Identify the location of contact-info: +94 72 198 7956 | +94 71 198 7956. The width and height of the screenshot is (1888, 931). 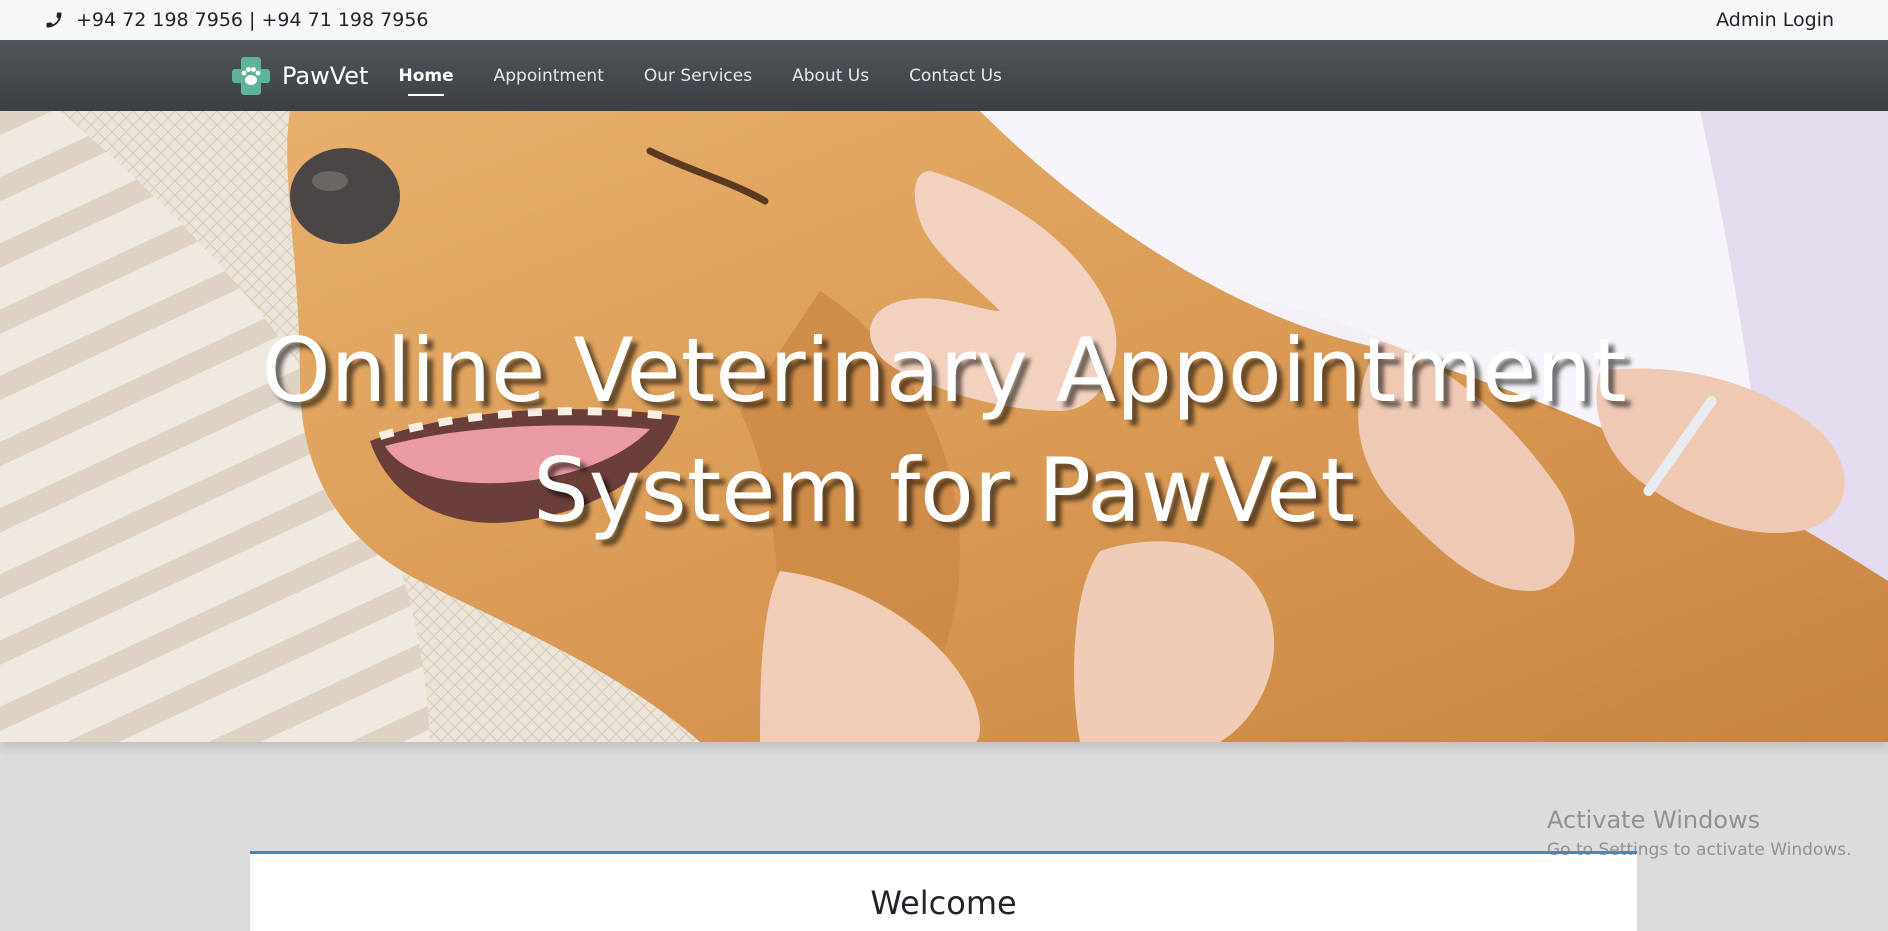
(236, 20).